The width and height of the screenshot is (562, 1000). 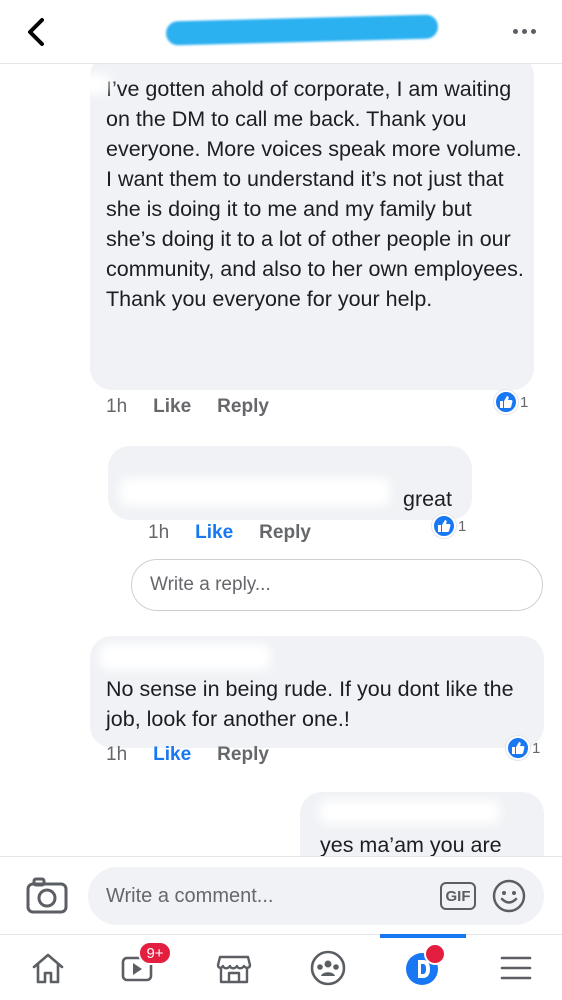 I want to click on smiley-icon, so click(x=509, y=896).